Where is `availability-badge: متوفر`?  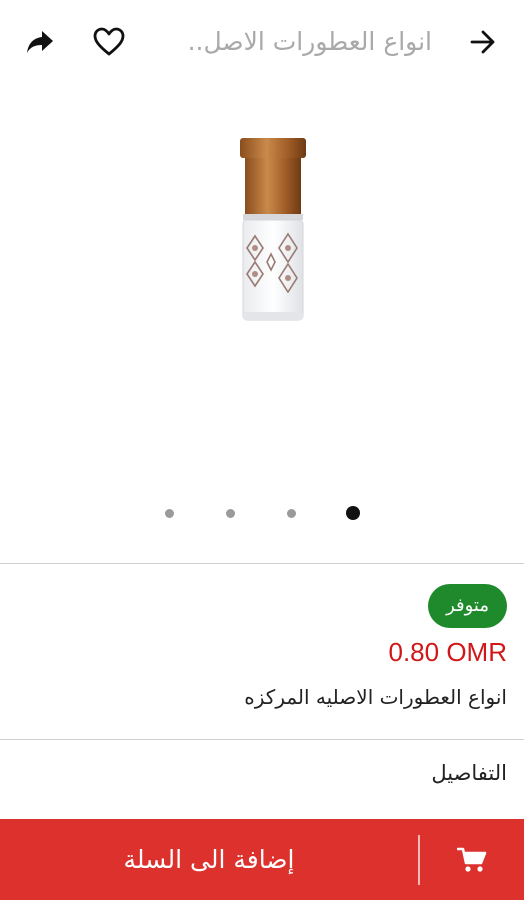 availability-badge: متوفر is located at coordinates (467, 606).